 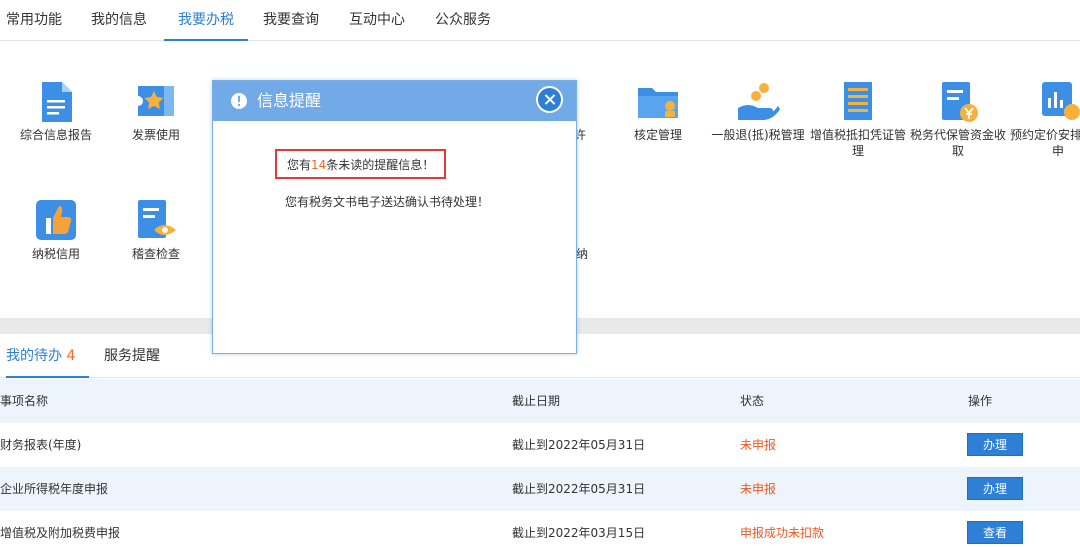 I want to click on col-header-deadline: 截止日期, so click(x=536, y=401).